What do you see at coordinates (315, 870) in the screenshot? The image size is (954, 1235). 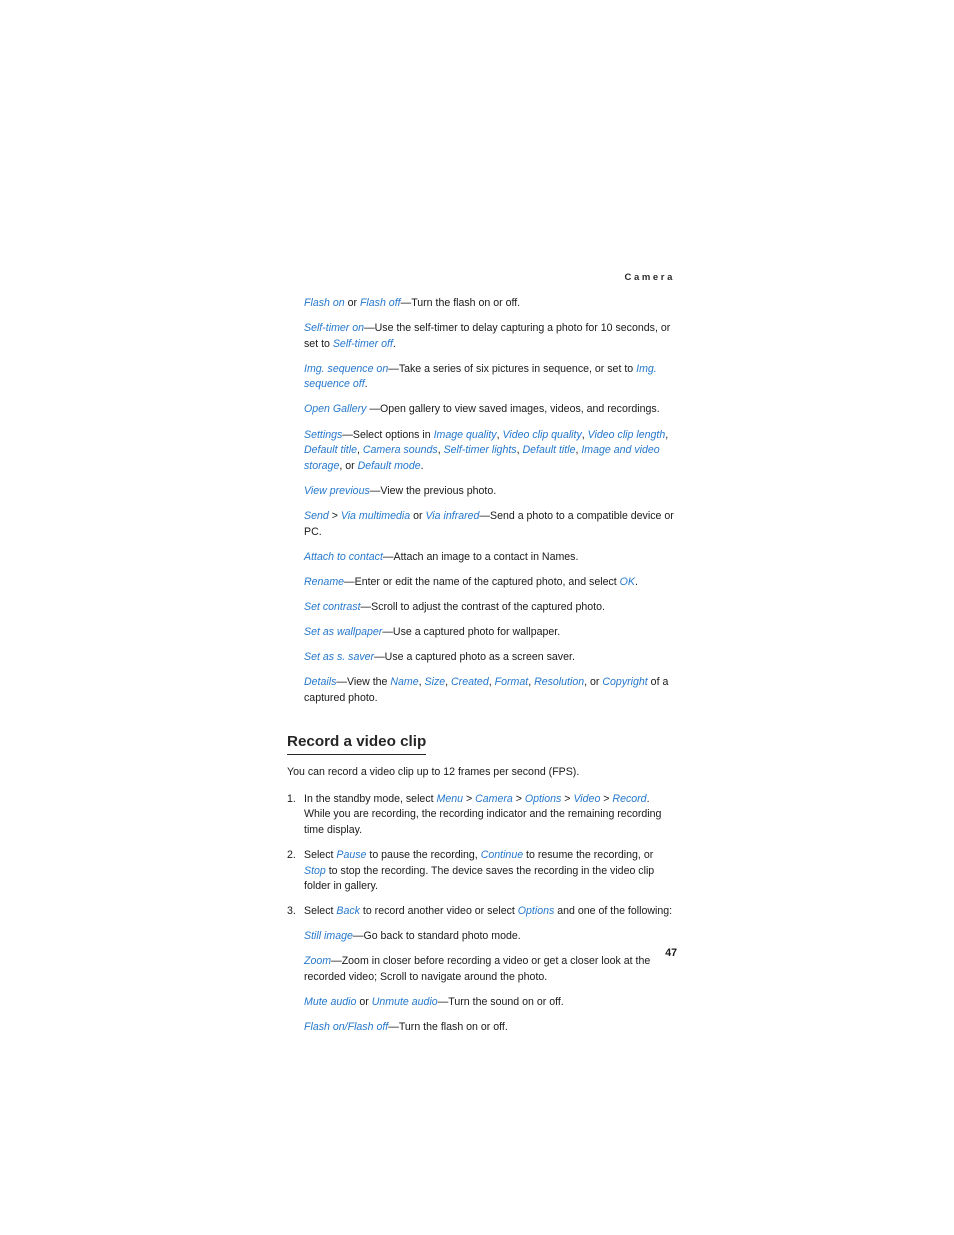 I see `ui-term: Stop` at bounding box center [315, 870].